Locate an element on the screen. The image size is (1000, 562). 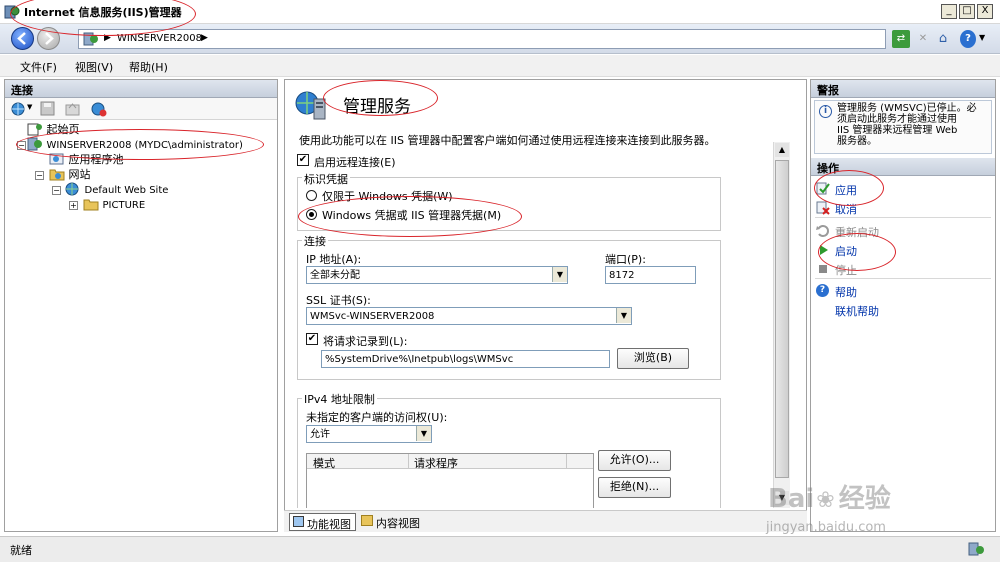
apply-action: 应用 is located at coordinates (846, 190).